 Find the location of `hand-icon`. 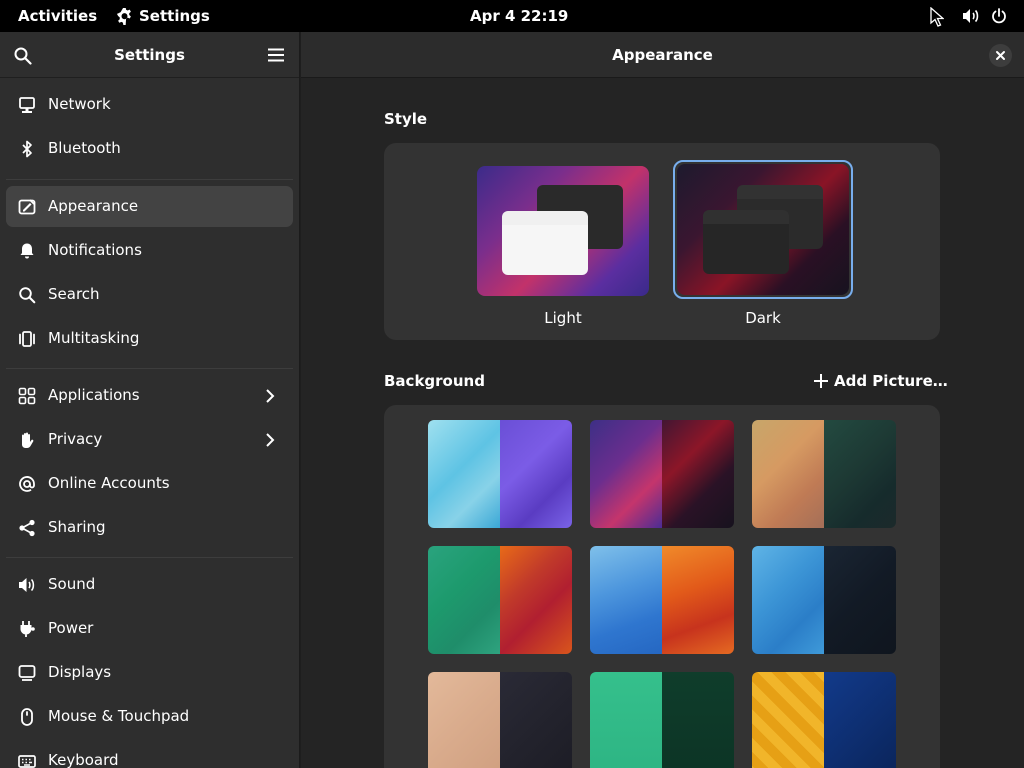

hand-icon is located at coordinates (28, 440).